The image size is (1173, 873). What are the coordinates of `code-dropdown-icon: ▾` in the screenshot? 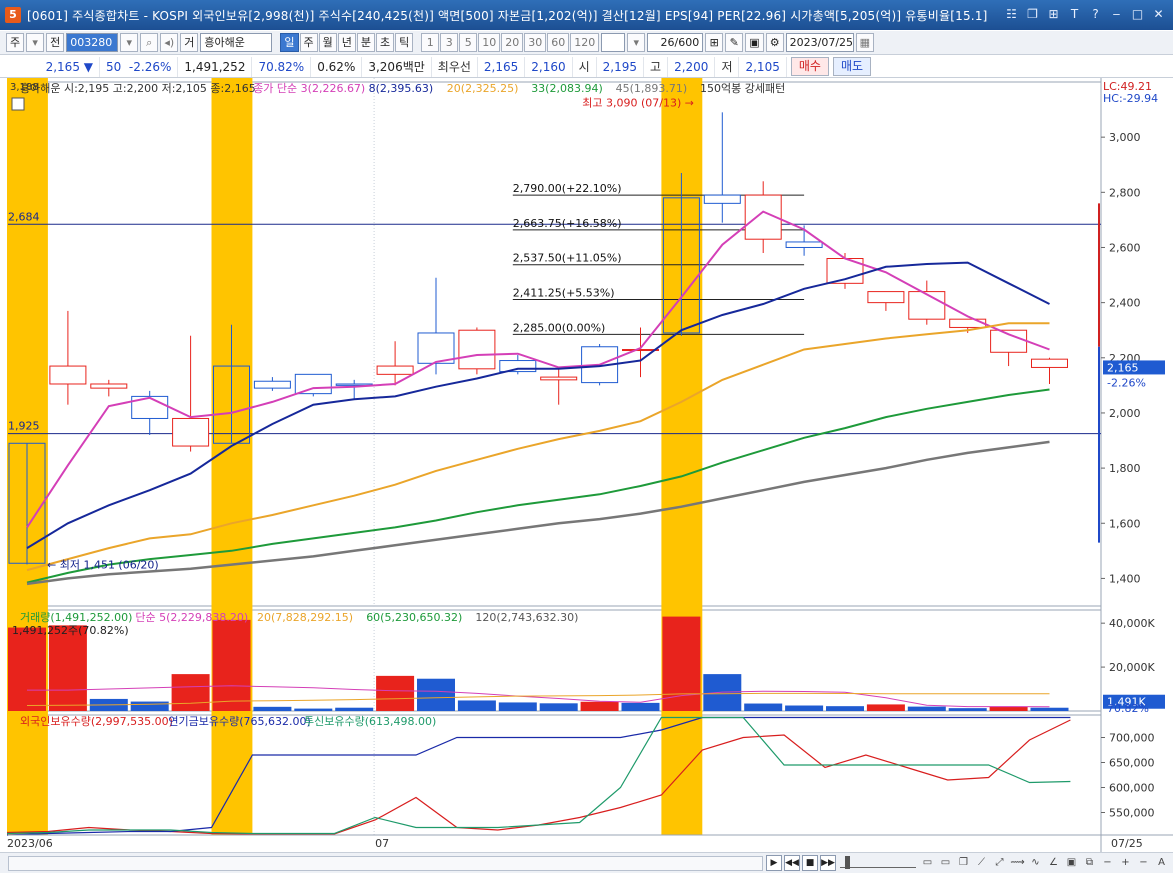 It's located at (129, 42).